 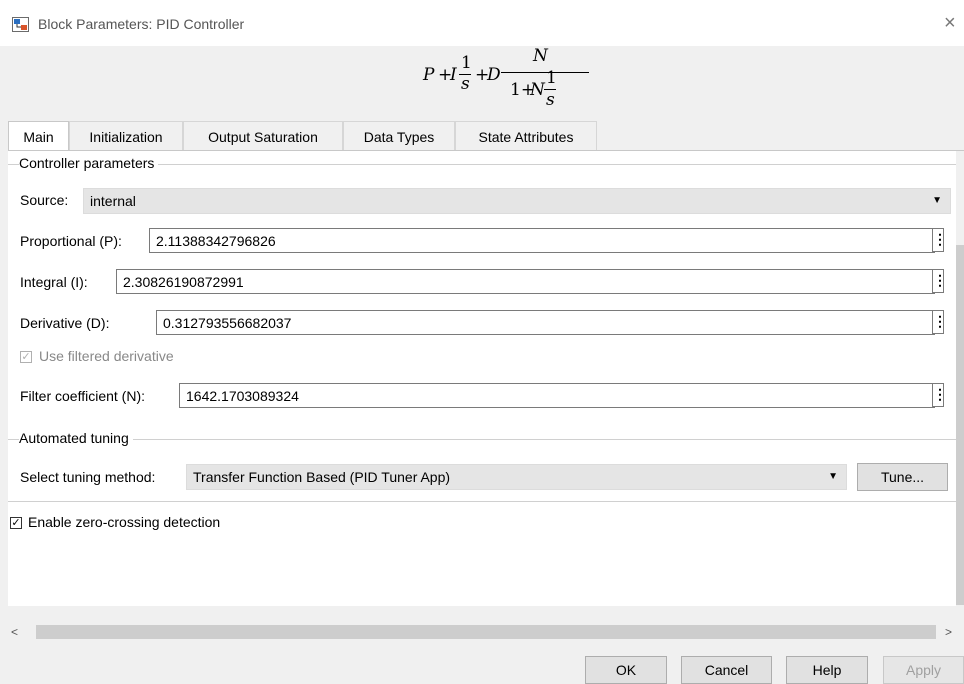 I want to click on use-filtered-derivative-checkbox: ✓, so click(x=26, y=357).